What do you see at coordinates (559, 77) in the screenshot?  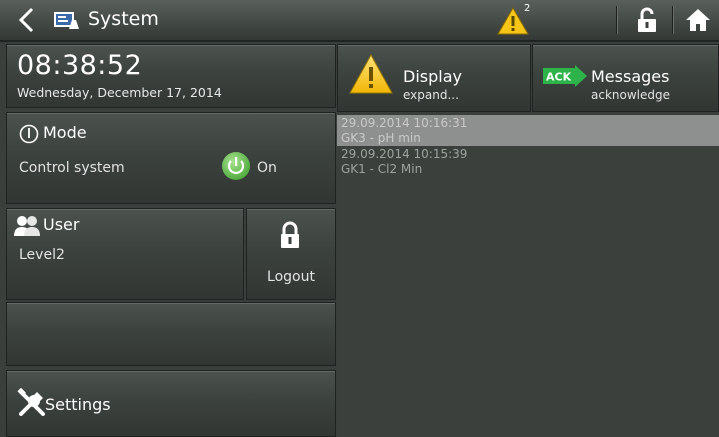 I see `svg-text: ACK` at bounding box center [559, 77].